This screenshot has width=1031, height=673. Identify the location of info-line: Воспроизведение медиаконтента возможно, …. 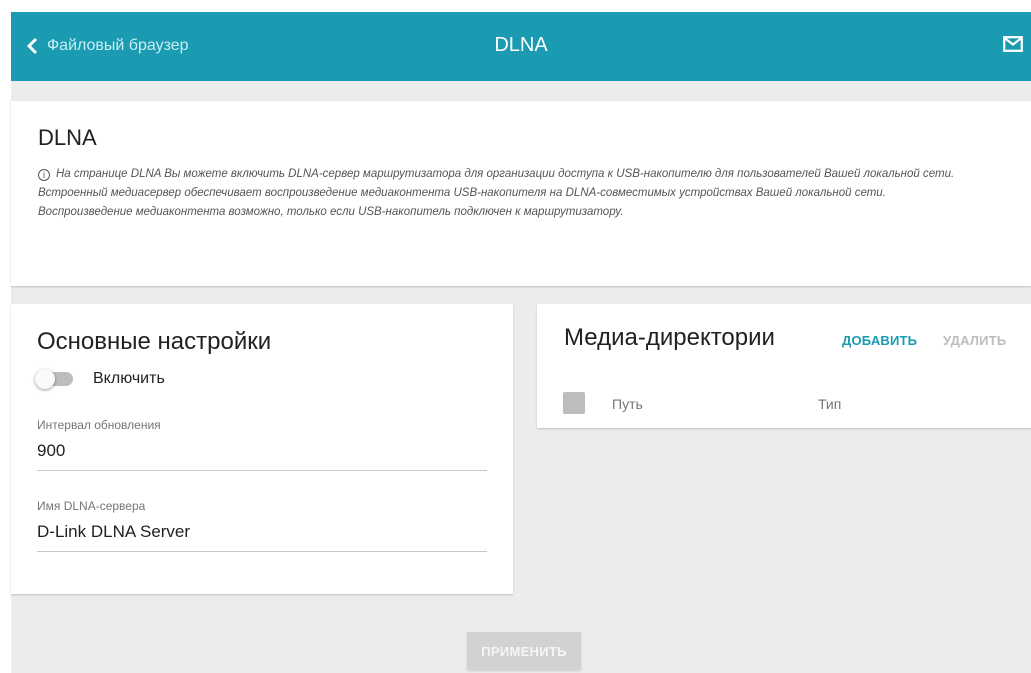
(331, 212).